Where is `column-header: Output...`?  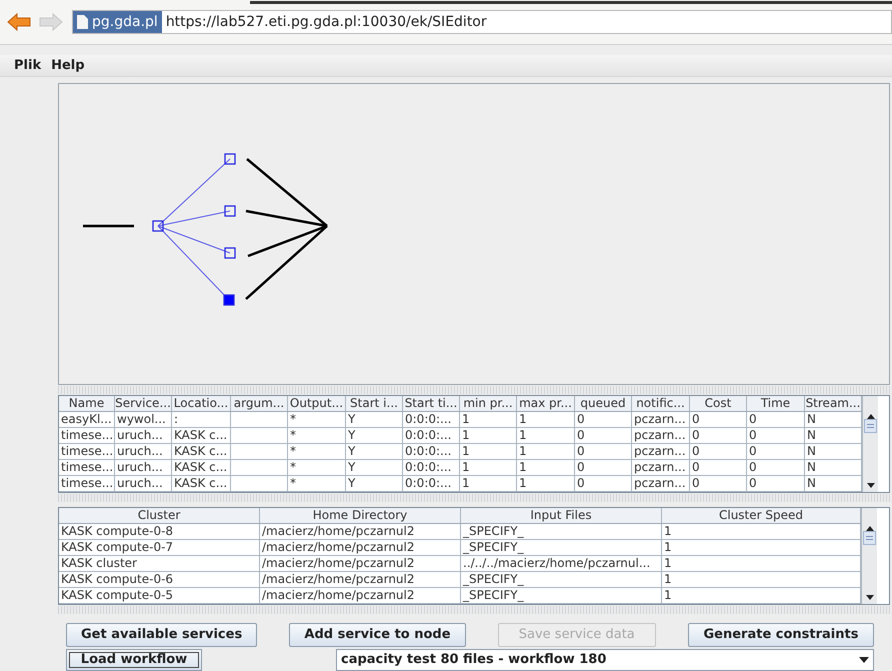 column-header: Output... is located at coordinates (317, 403).